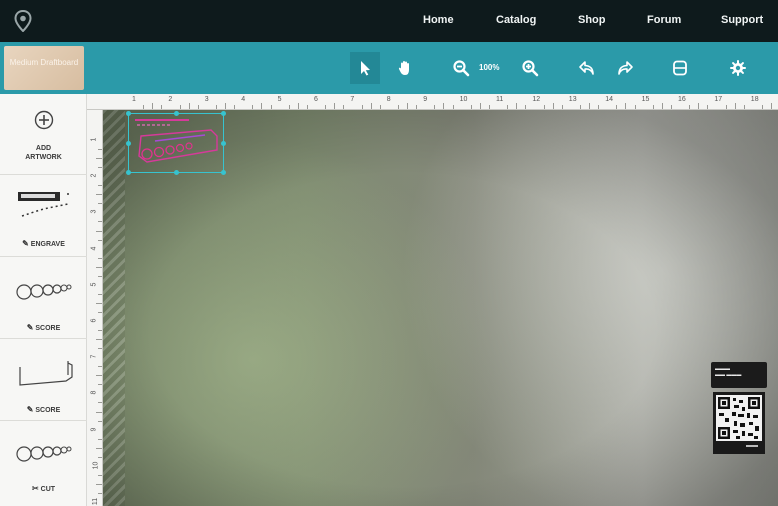 The image size is (778, 506). What do you see at coordinates (223, 113) in the screenshot?
I see `resize-handle-top-right` at bounding box center [223, 113].